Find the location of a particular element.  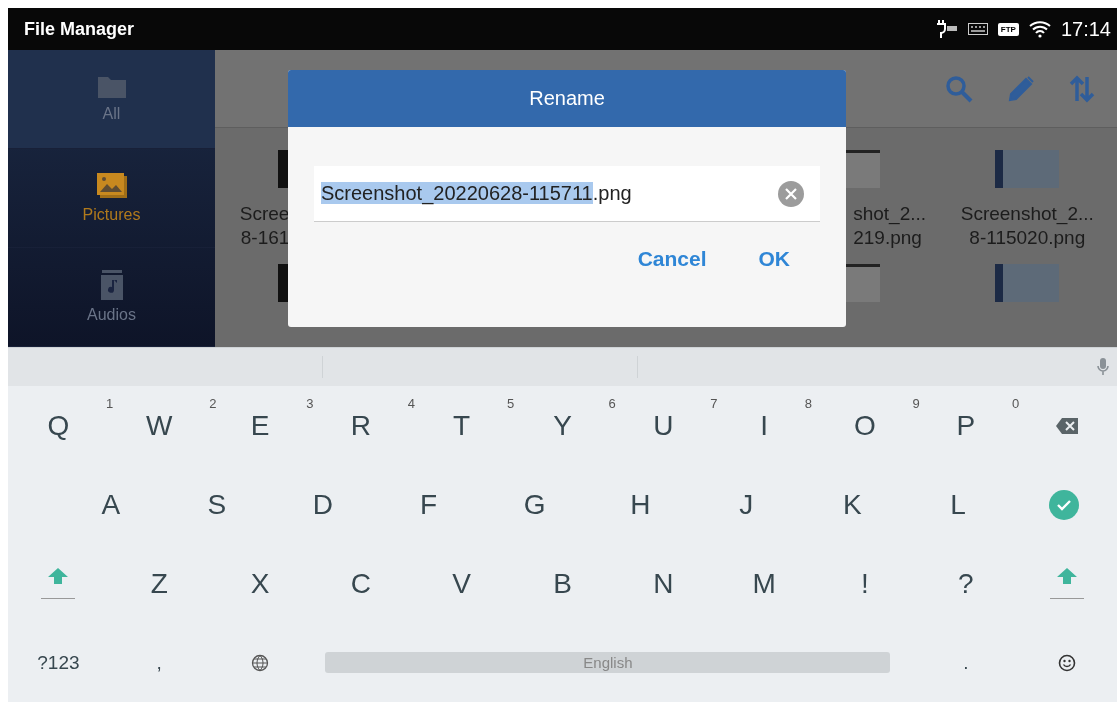

sort-icon is located at coordinates (1082, 88).